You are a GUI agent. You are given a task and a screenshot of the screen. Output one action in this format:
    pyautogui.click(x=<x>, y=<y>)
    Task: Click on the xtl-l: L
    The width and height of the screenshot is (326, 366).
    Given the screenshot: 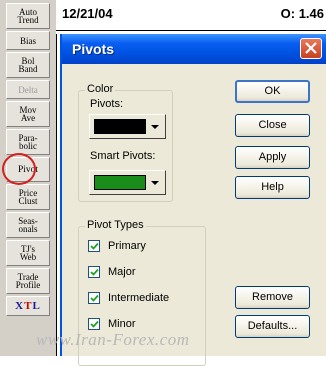 What is the action you would take?
    pyautogui.click(x=36, y=306)
    